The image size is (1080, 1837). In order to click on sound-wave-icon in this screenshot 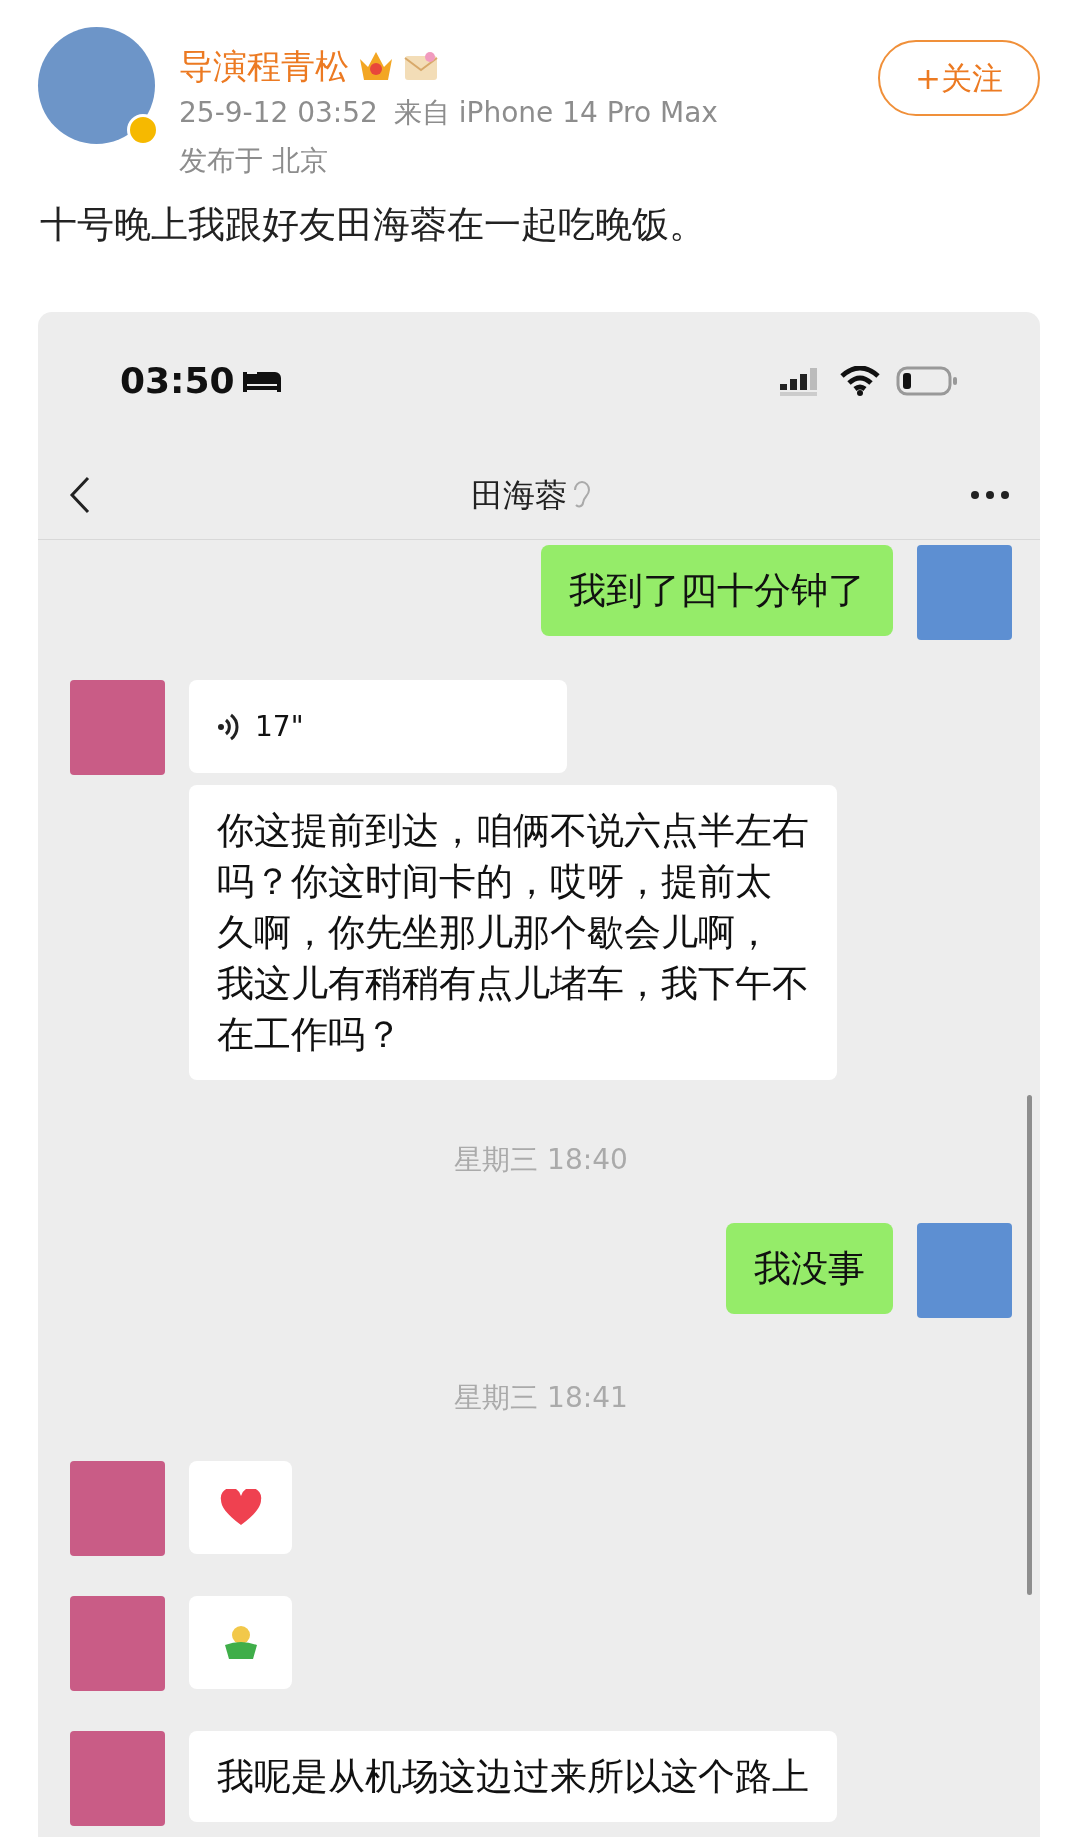, I will do `click(228, 726)`.